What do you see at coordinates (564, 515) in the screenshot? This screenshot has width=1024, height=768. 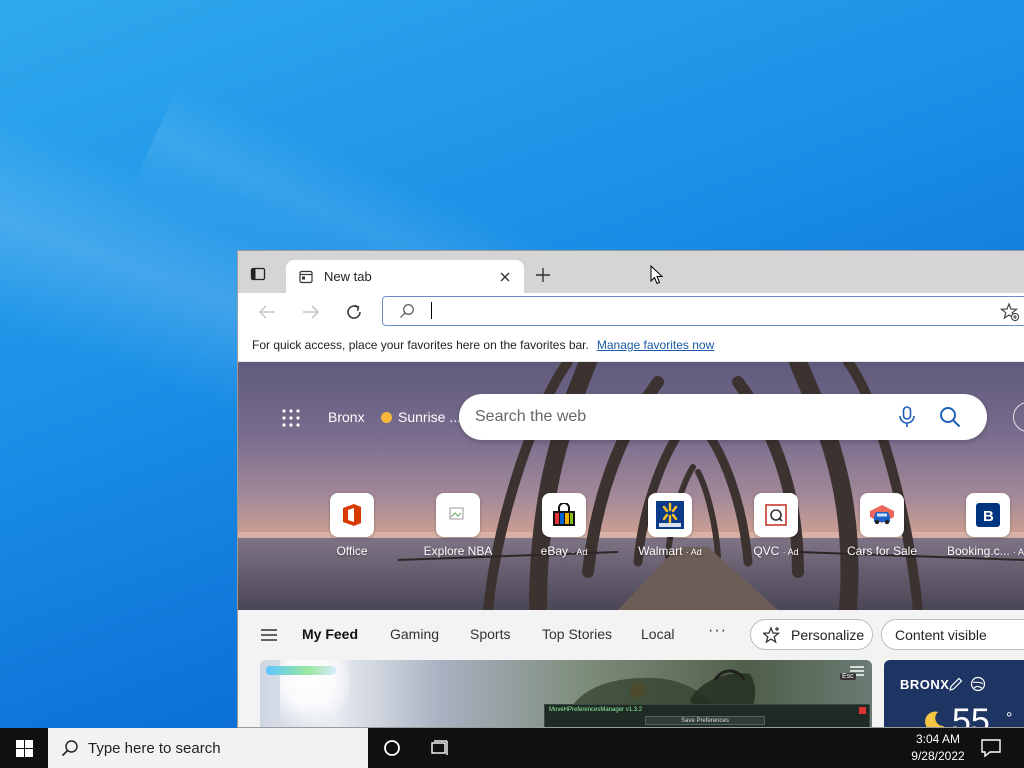 I see `shopping-bag-icon` at bounding box center [564, 515].